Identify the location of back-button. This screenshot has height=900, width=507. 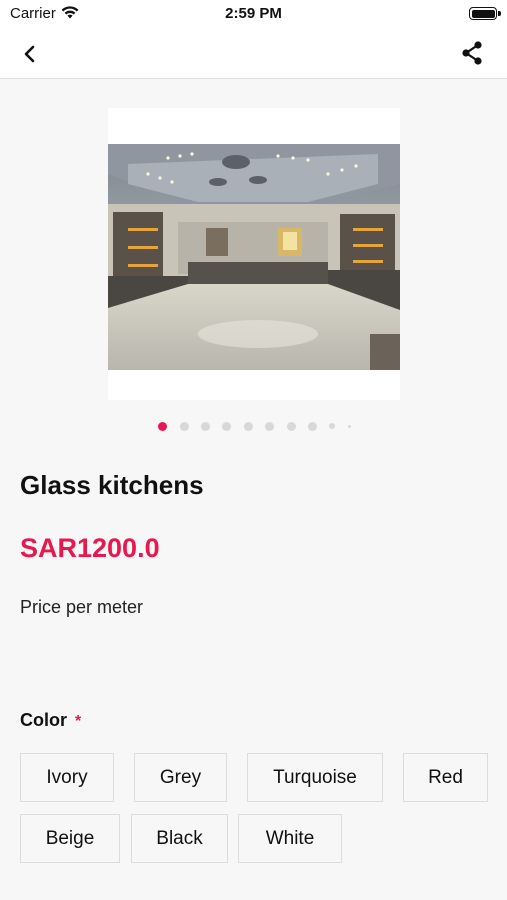
(30, 54).